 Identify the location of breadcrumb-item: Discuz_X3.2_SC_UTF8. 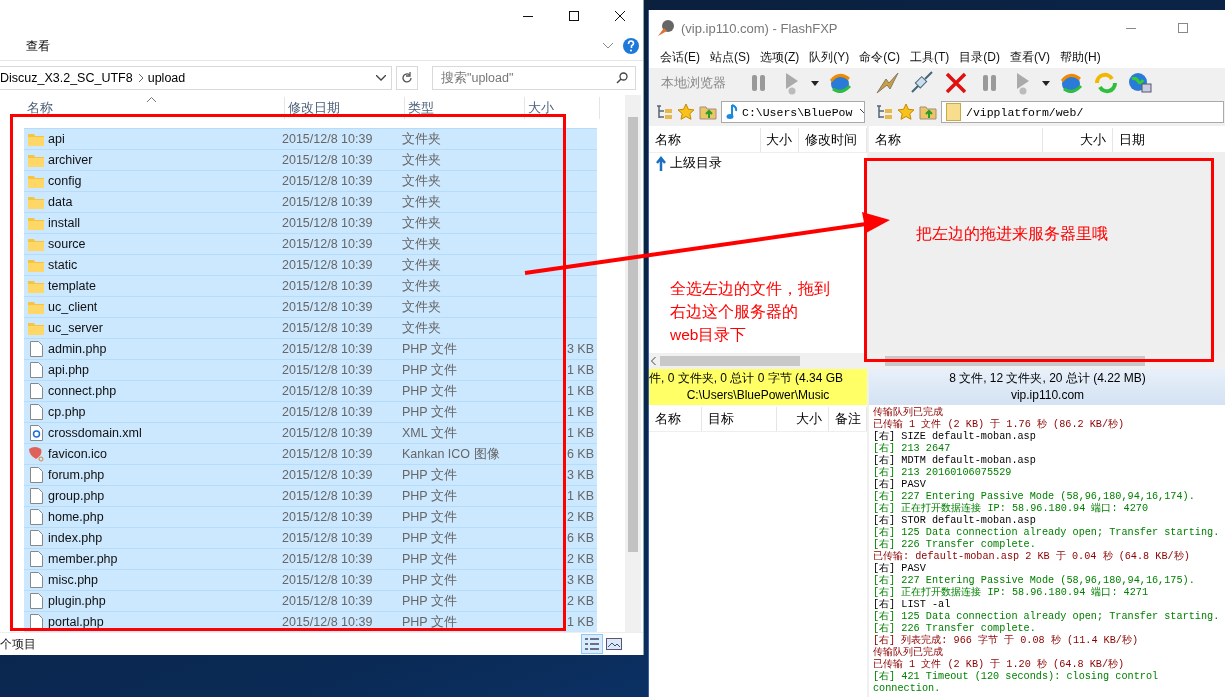
(69, 78).